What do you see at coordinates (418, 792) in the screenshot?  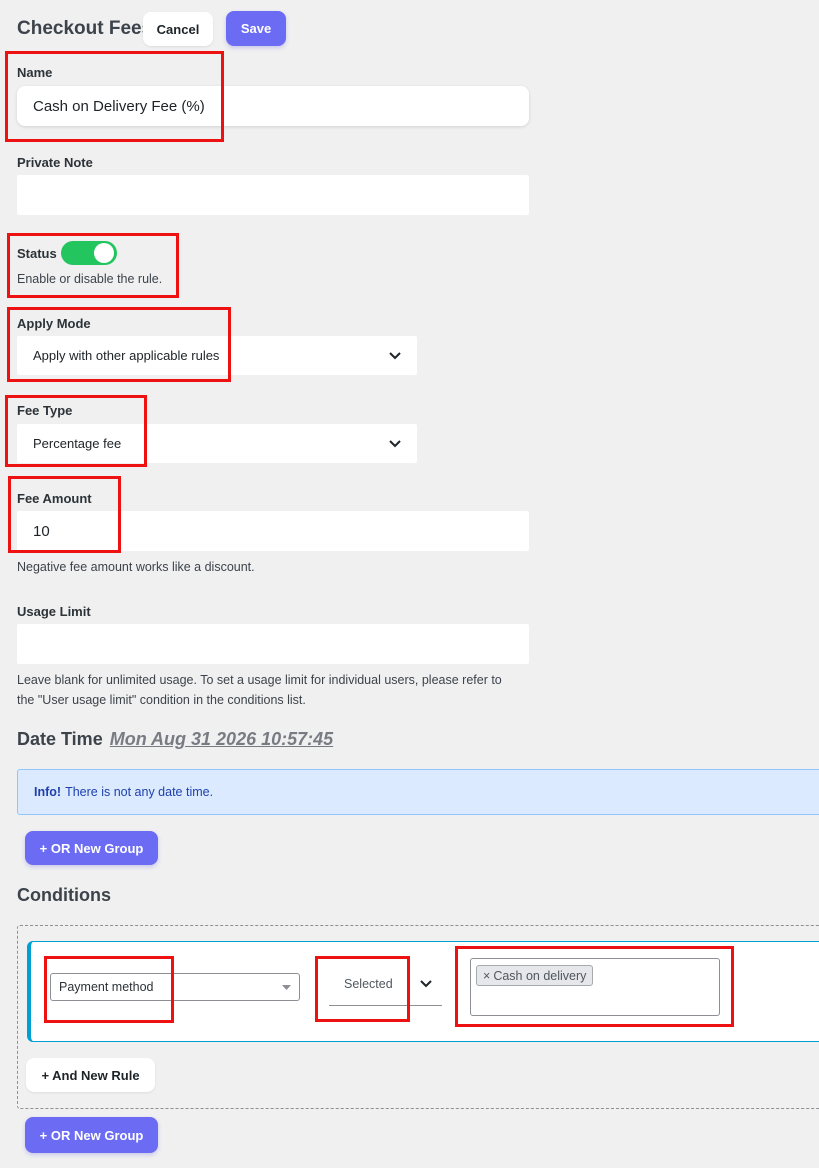 I see `date-time-info-notice: Info! There is not any date time.` at bounding box center [418, 792].